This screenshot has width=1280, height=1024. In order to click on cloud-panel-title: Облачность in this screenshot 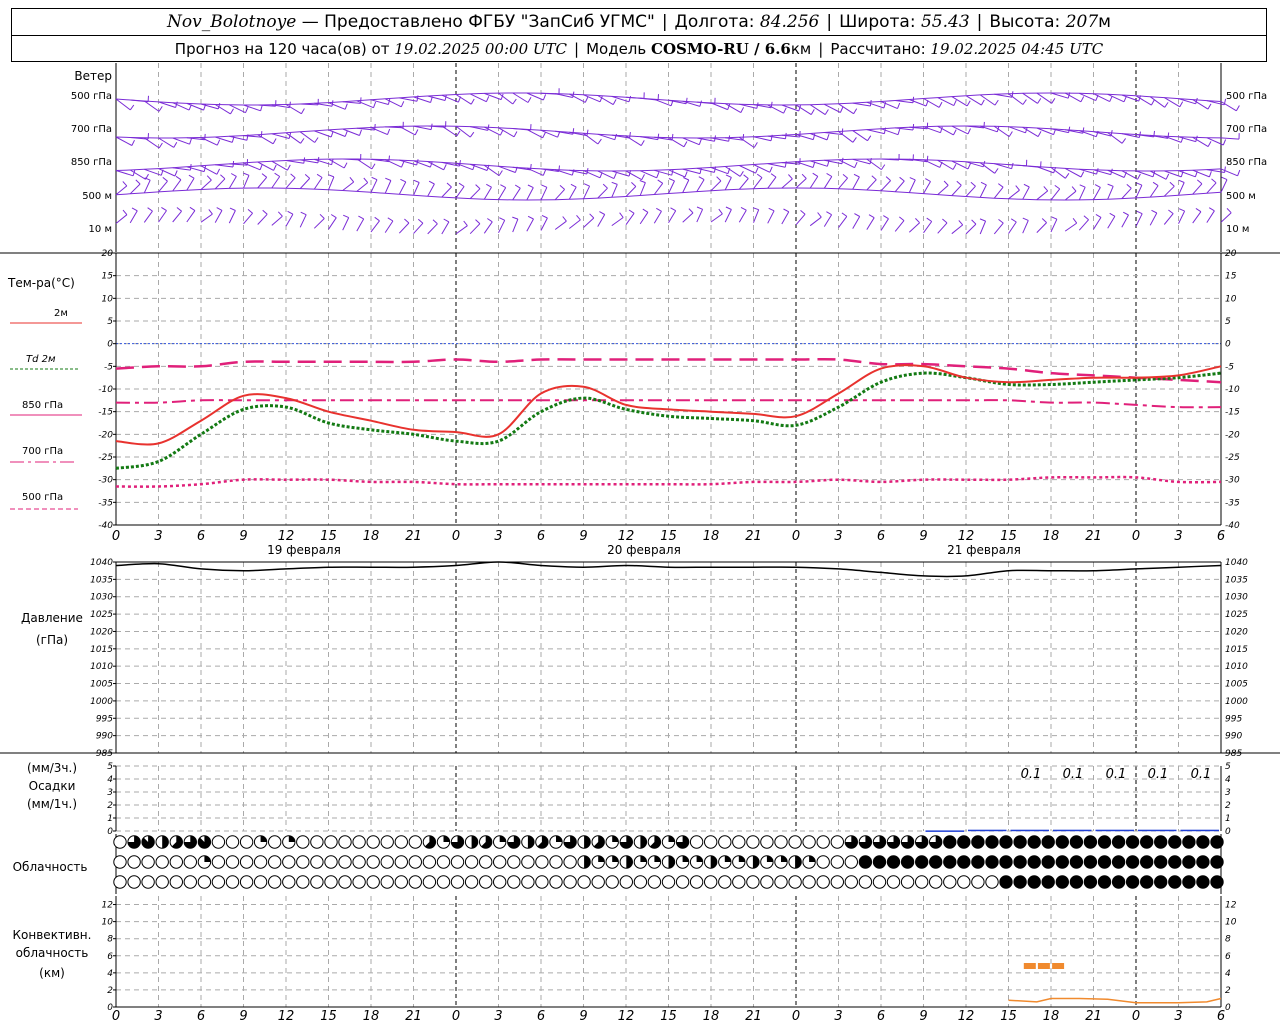, I will do `click(50, 867)`.